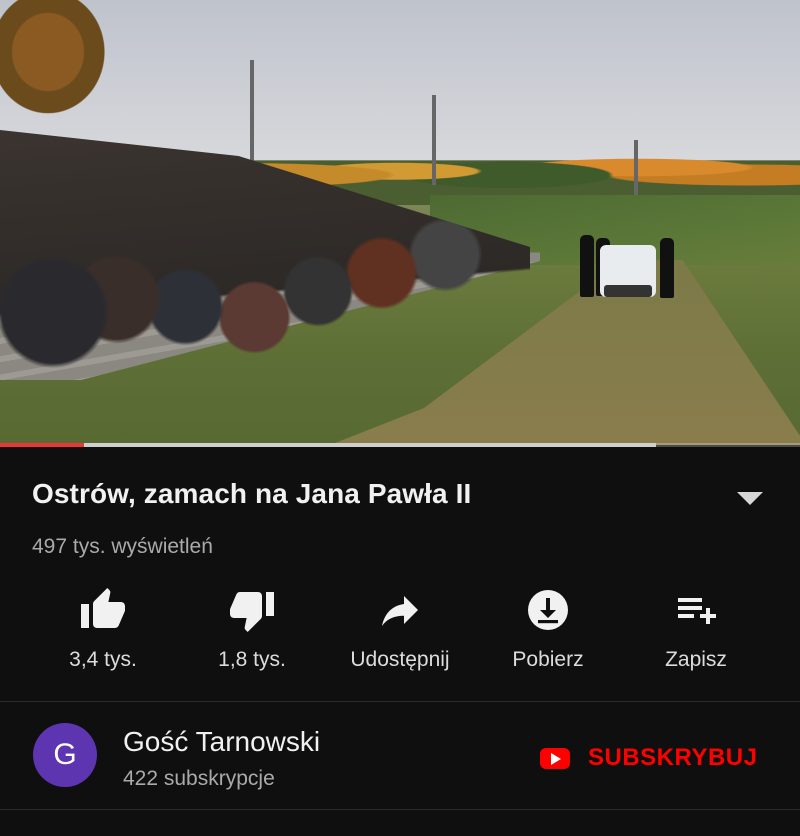  What do you see at coordinates (697, 611) in the screenshot?
I see `playlist-add-icon` at bounding box center [697, 611].